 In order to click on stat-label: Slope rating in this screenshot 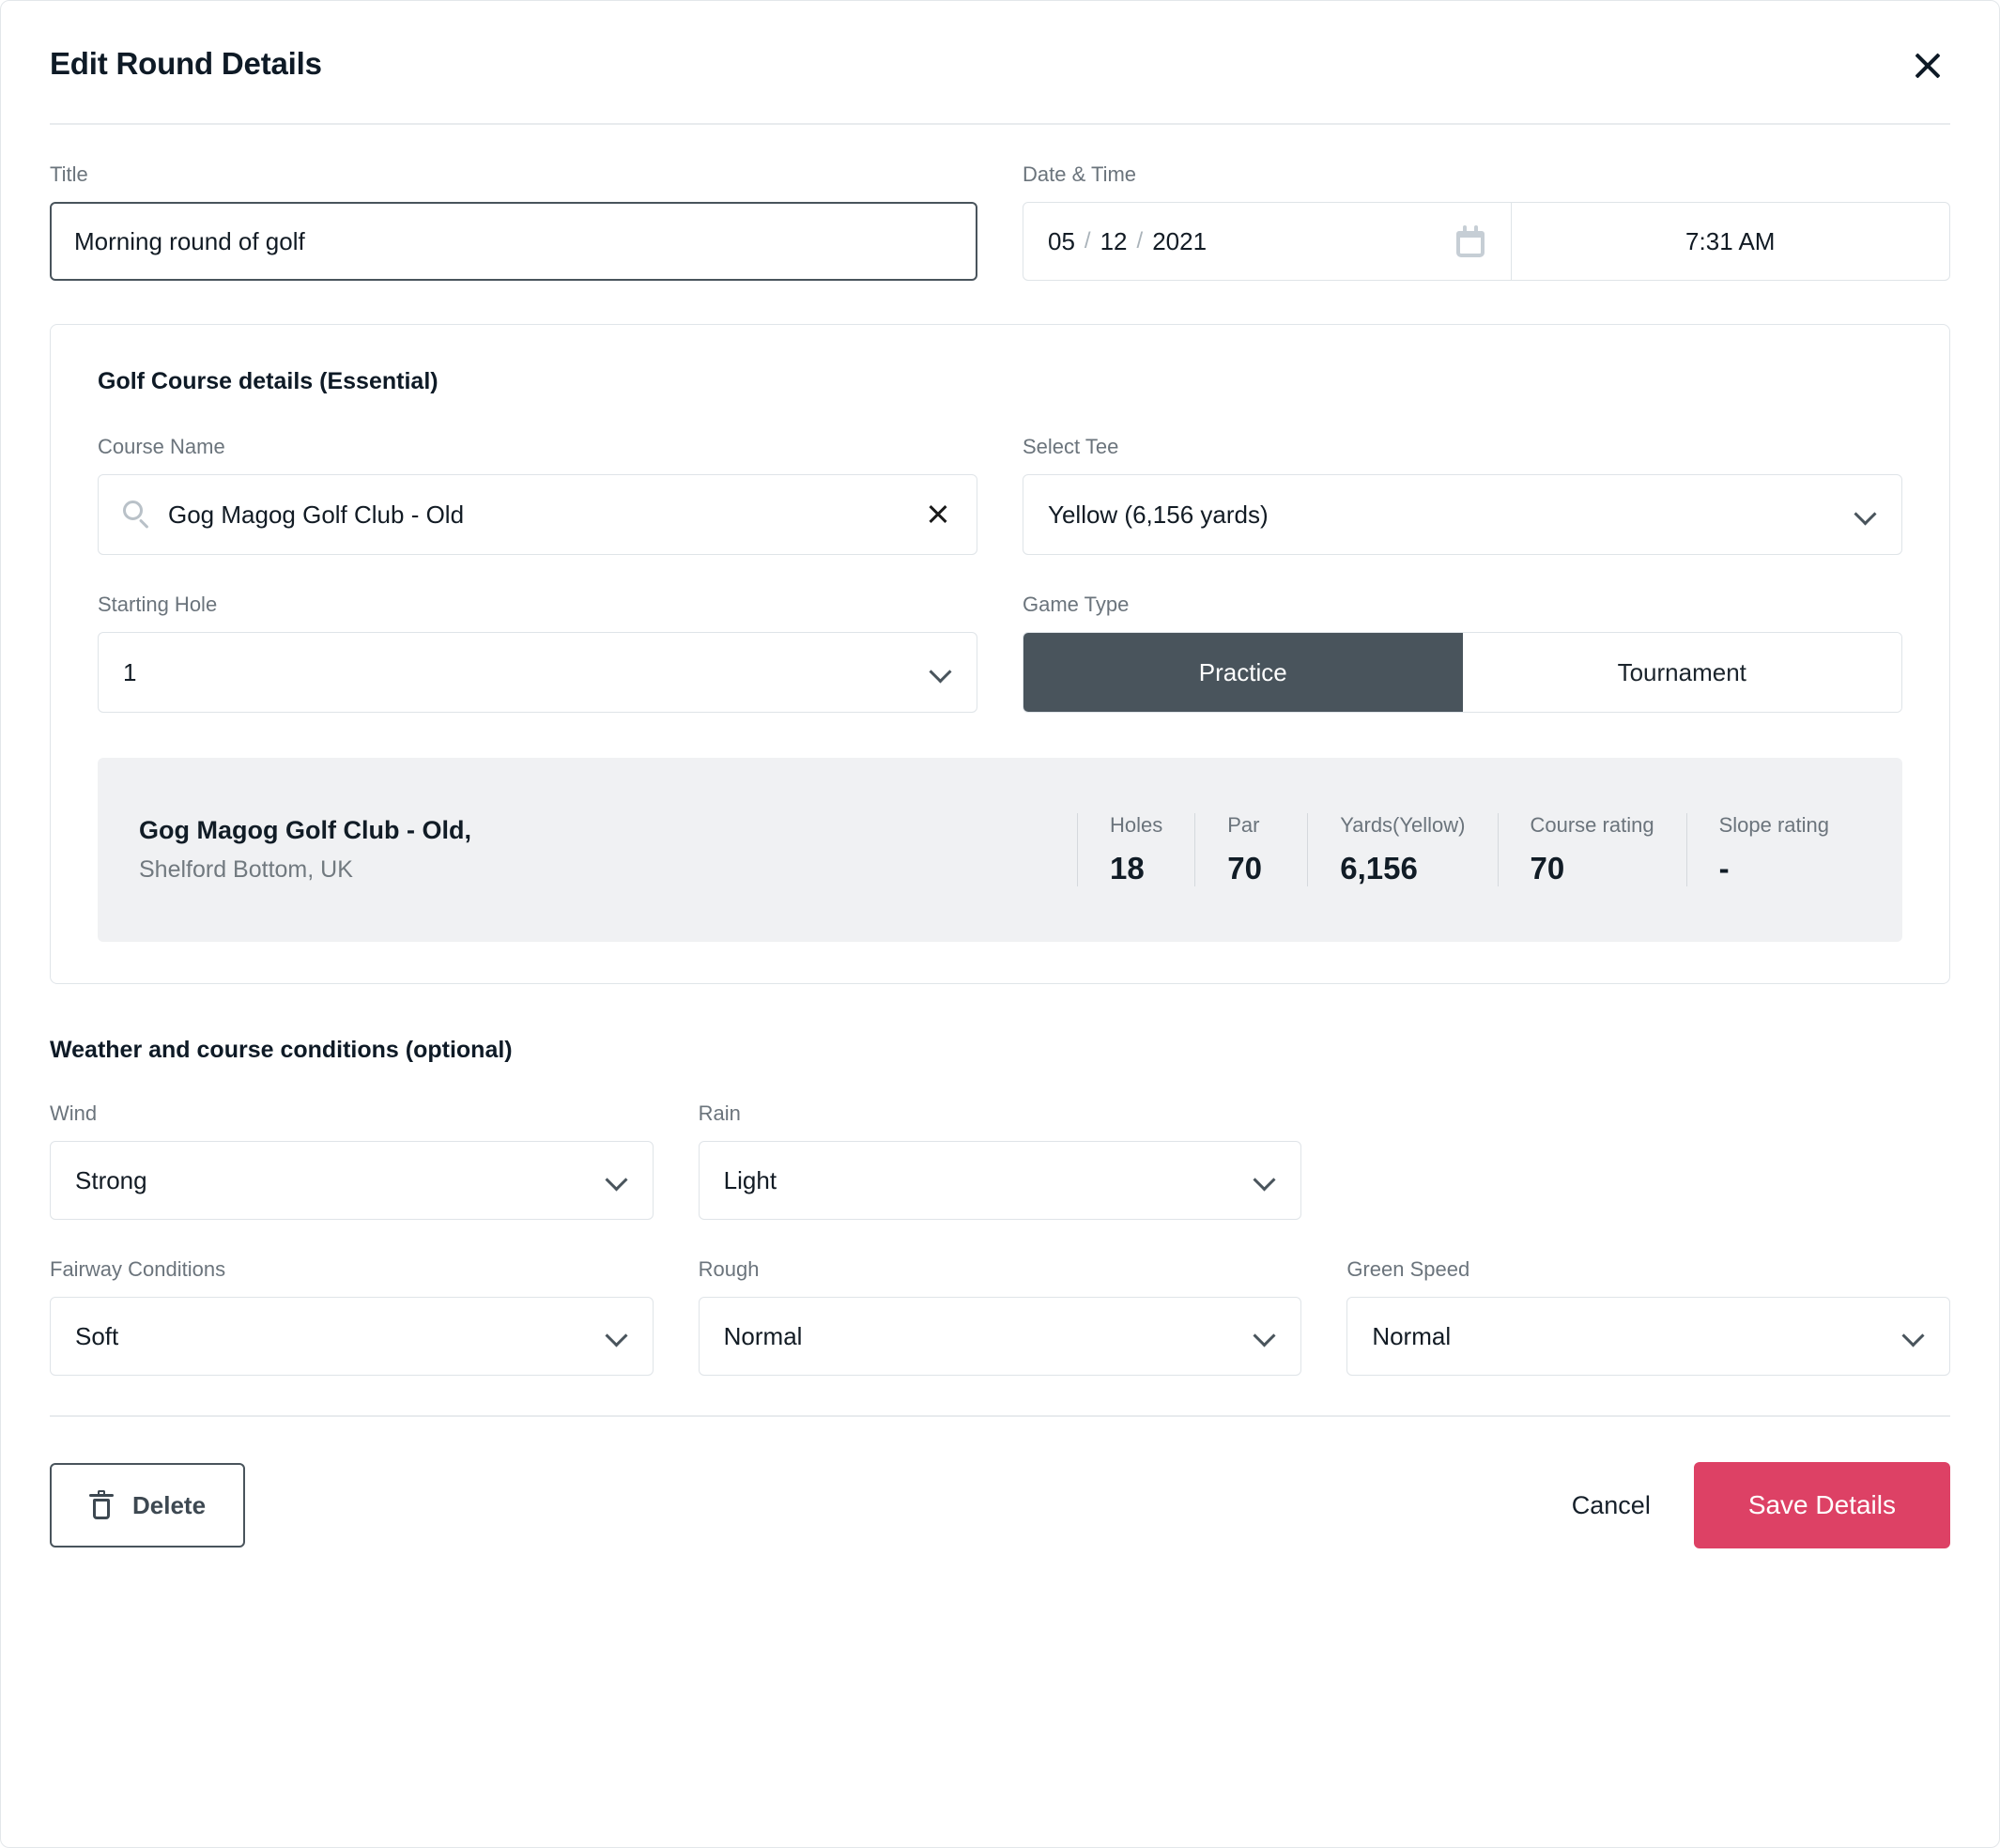, I will do `click(1773, 825)`.